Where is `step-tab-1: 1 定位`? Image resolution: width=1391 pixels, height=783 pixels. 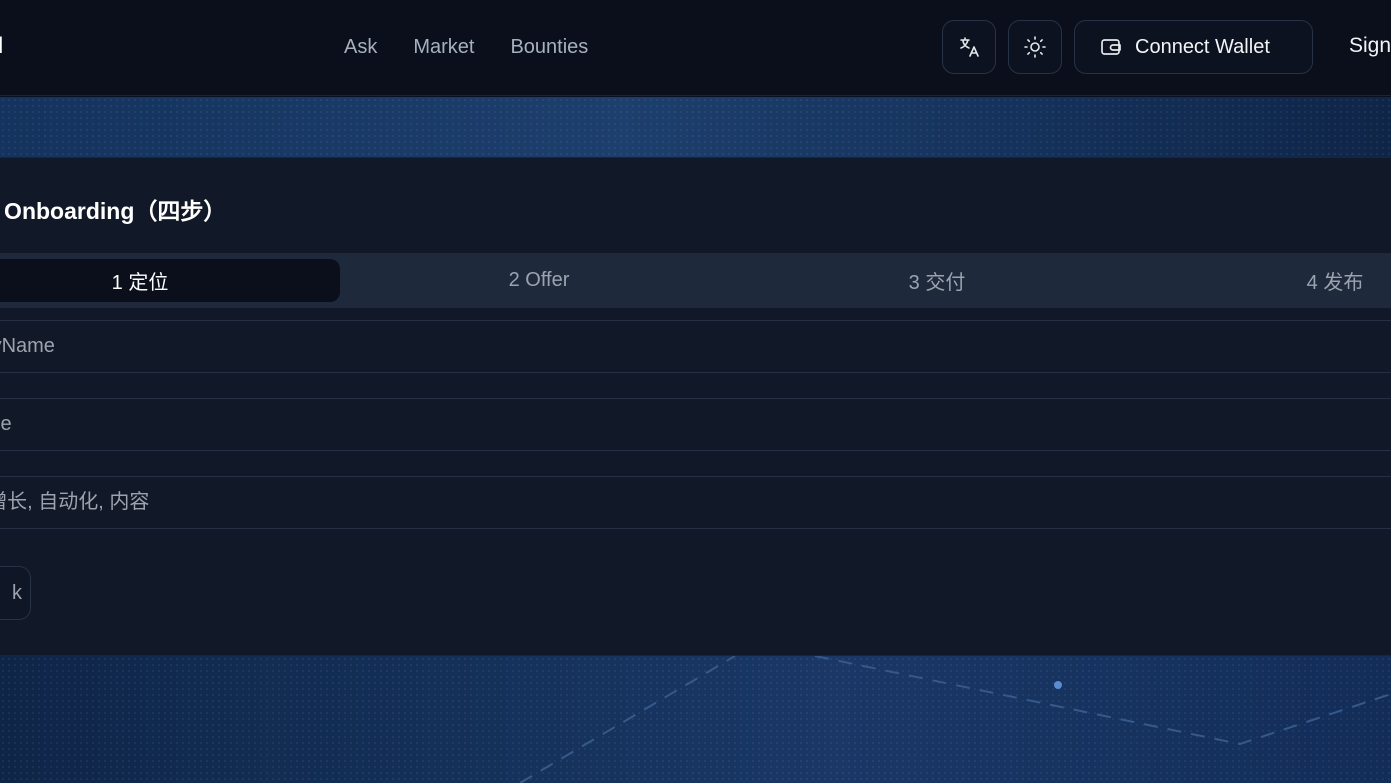 step-tab-1: 1 定位 is located at coordinates (170, 280).